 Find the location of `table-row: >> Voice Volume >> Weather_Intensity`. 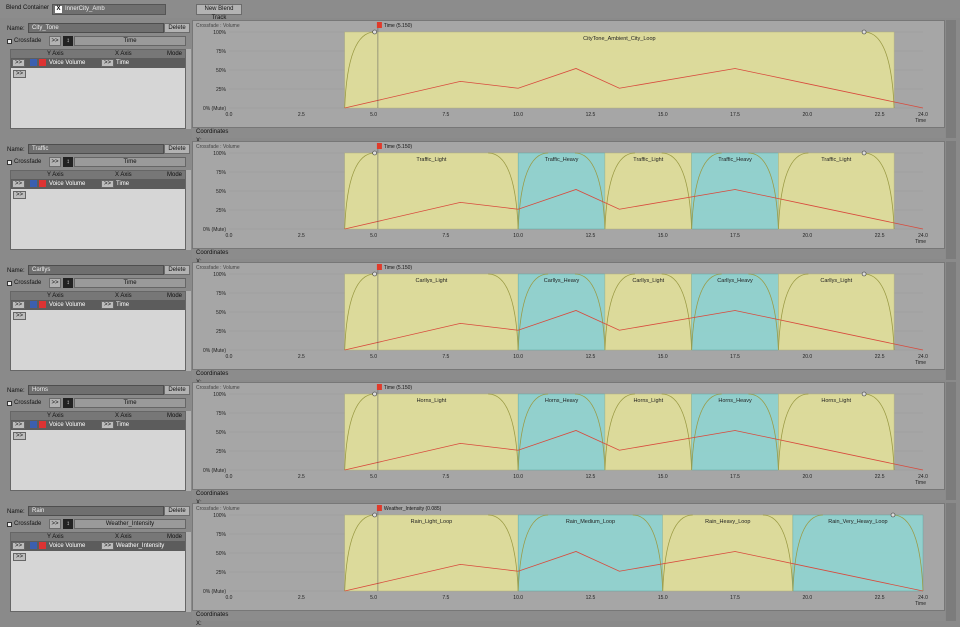

table-row: >> Voice Volume >> Weather_Intensity is located at coordinates (98, 546).